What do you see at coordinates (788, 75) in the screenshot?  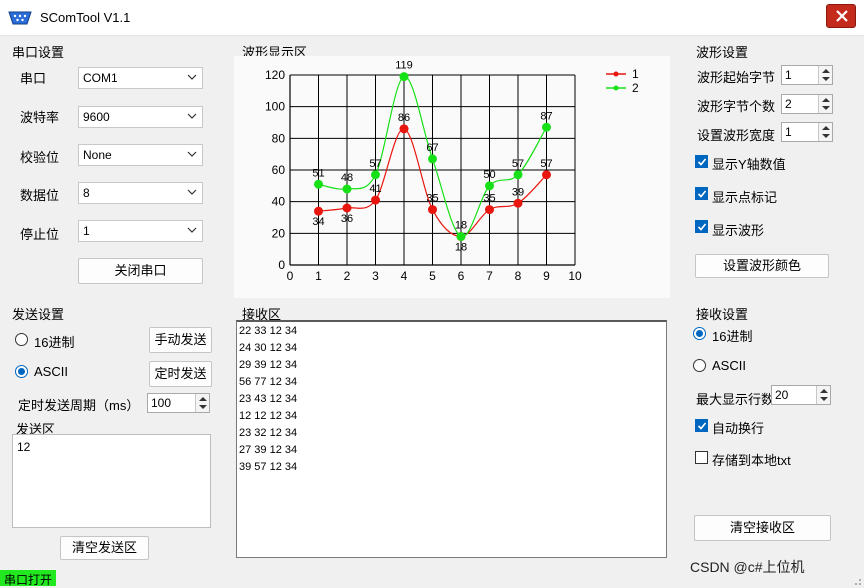 I see `start-byte-value: 1` at bounding box center [788, 75].